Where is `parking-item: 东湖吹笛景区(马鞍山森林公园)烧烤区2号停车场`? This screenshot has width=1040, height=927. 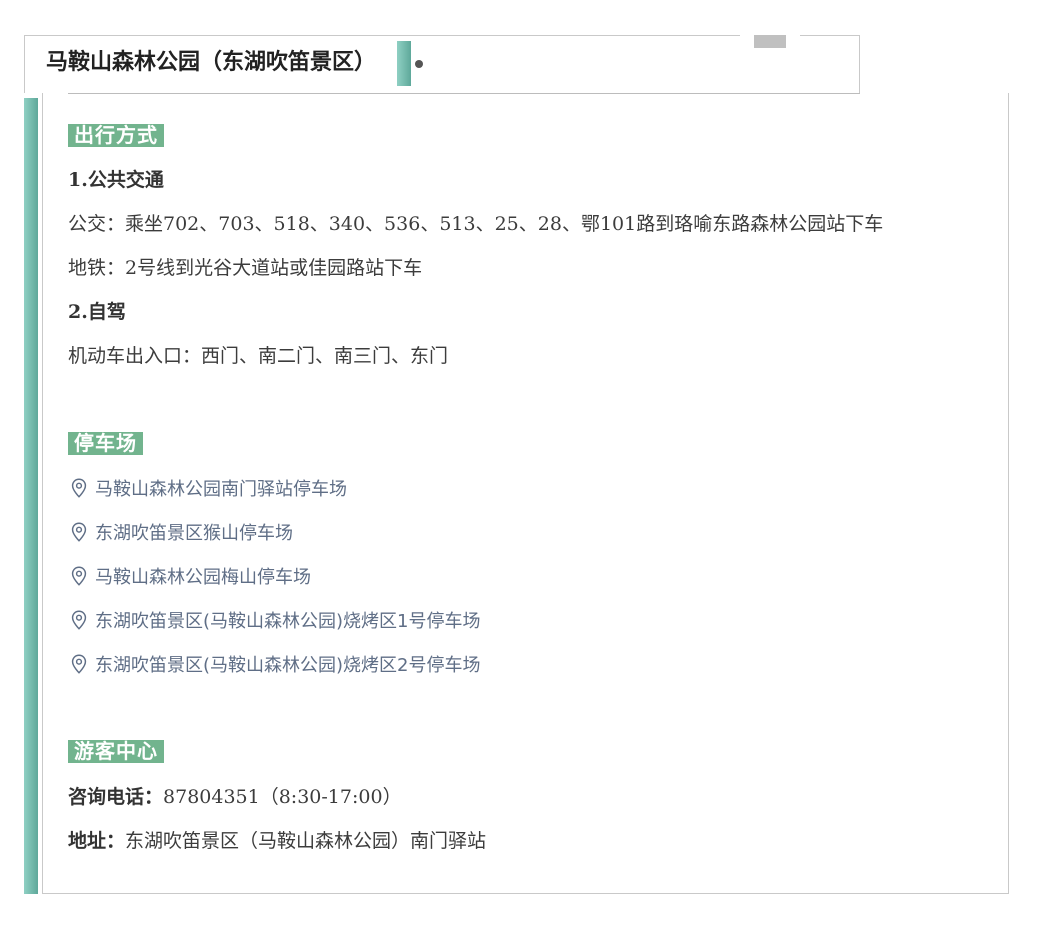
parking-item: 东湖吹笛景区(马鞍山森林公园)烧烤区2号停车场 is located at coordinates (274, 664).